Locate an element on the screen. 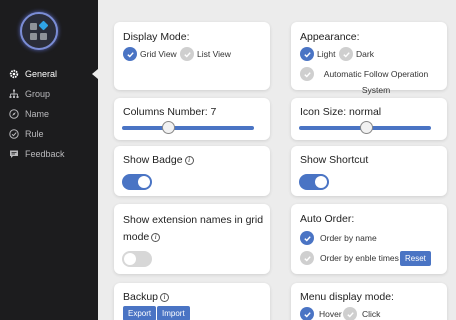 This screenshot has height=320, width=456. icon-size-card: Icon Size: normal is located at coordinates (369, 119).